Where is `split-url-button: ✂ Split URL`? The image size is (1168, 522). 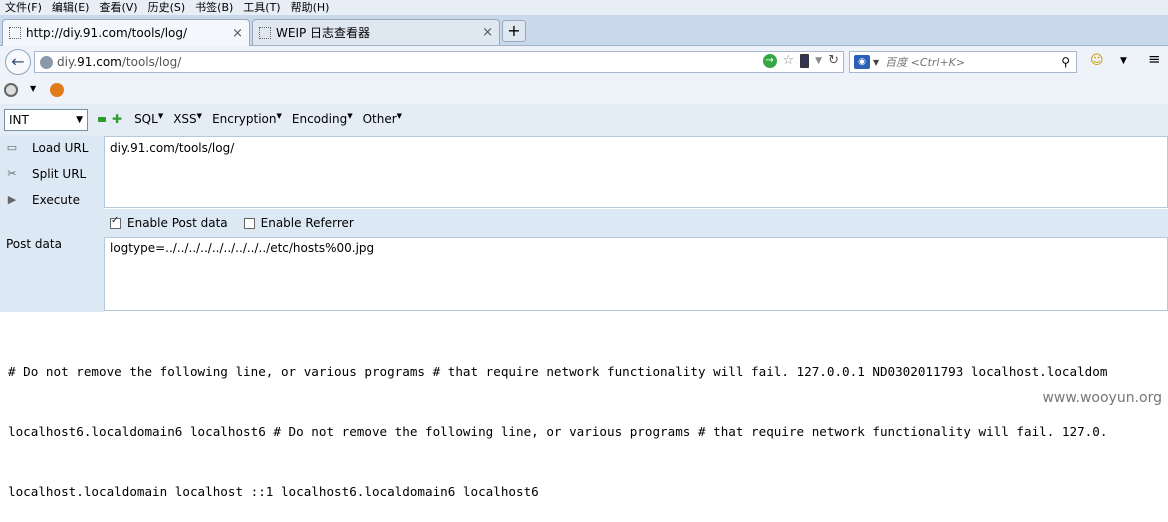 split-url-button: ✂ Split URL is located at coordinates (45, 174).